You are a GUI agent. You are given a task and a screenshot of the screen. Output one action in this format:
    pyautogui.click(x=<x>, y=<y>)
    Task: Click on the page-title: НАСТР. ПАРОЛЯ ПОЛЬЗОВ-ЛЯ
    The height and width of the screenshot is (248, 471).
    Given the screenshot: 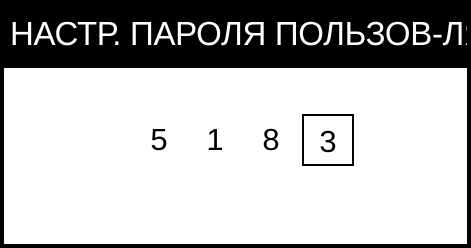 What is the action you would take?
    pyautogui.click(x=238, y=33)
    